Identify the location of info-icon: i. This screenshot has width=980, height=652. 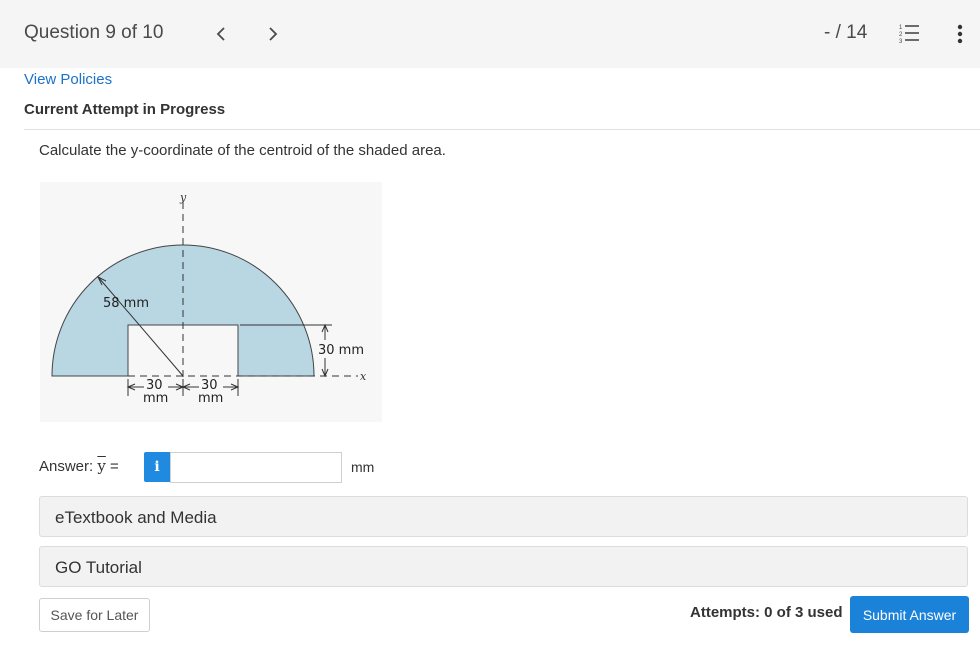
(157, 467).